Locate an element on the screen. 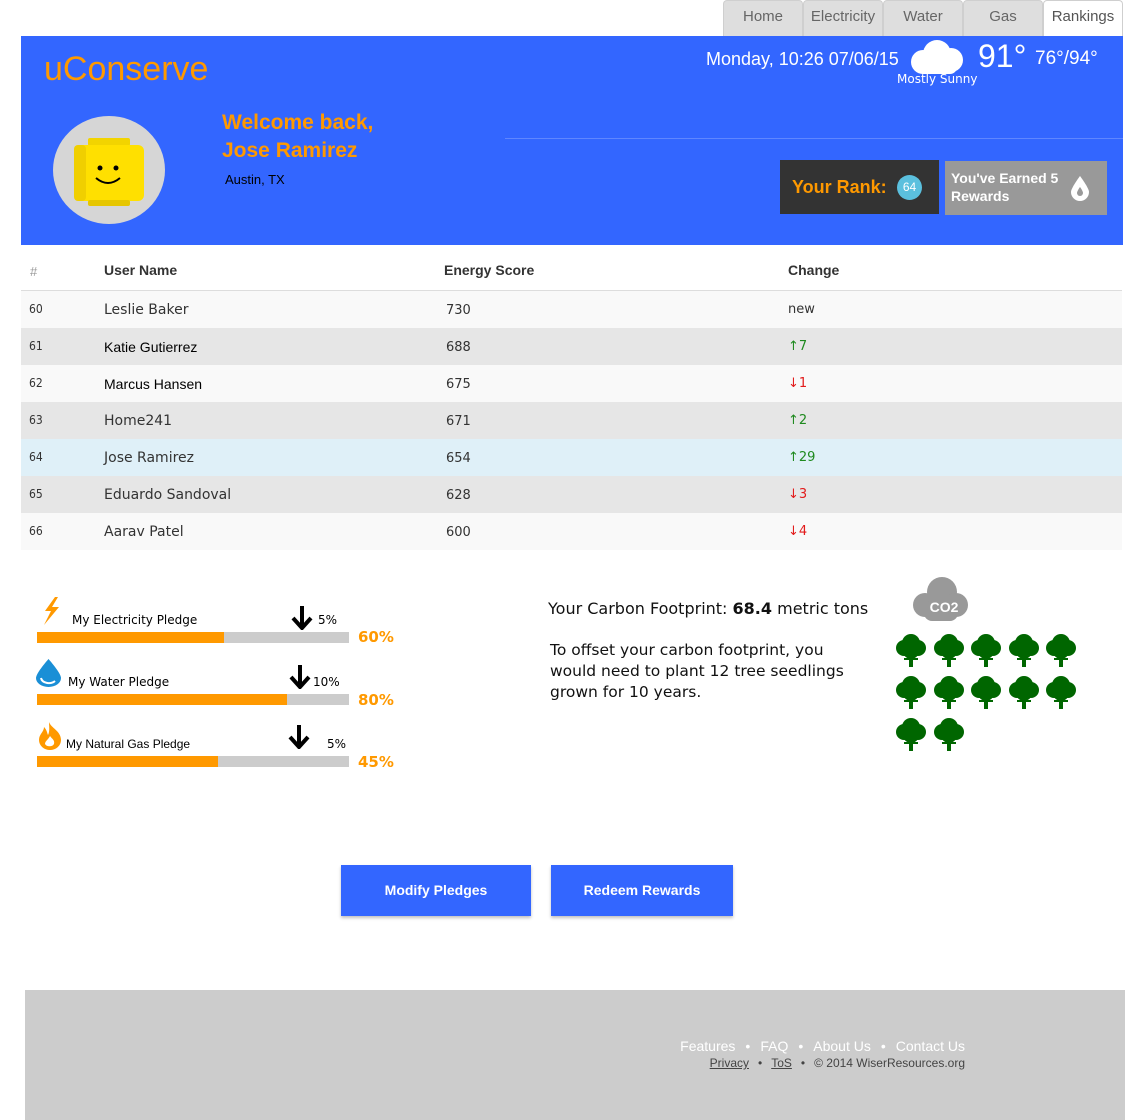 The height and width of the screenshot is (1120, 1137). pledge-target: 10% is located at coordinates (326, 682).